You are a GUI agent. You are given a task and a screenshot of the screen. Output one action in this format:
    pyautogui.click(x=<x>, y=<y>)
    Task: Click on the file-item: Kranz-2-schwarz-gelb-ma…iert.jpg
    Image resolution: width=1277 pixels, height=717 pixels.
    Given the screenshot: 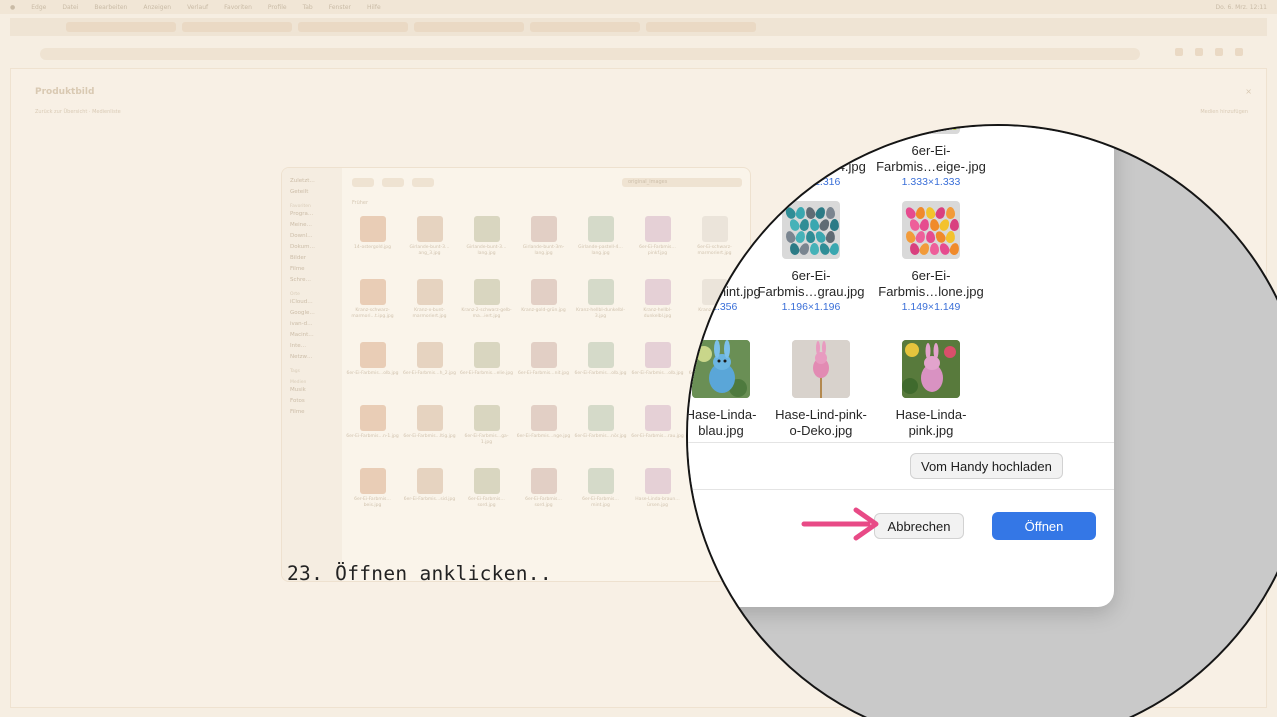 What is the action you would take?
    pyautogui.click(x=486, y=310)
    